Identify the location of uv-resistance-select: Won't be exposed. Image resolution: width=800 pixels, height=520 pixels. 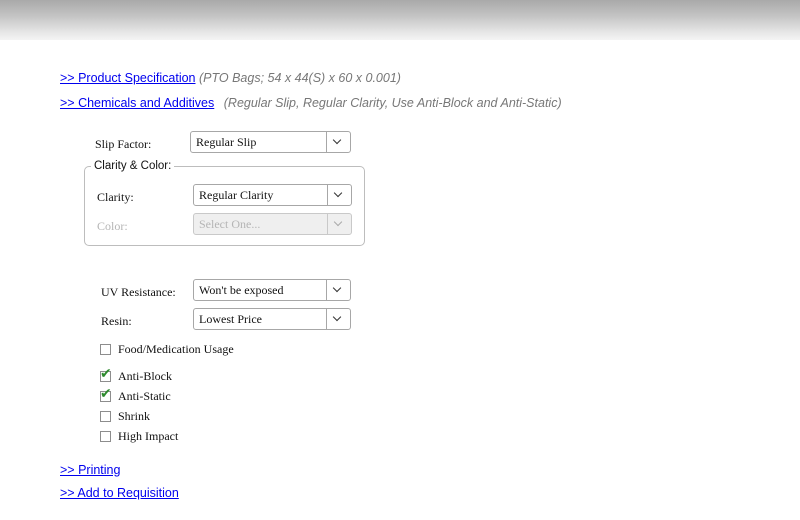
(272, 290).